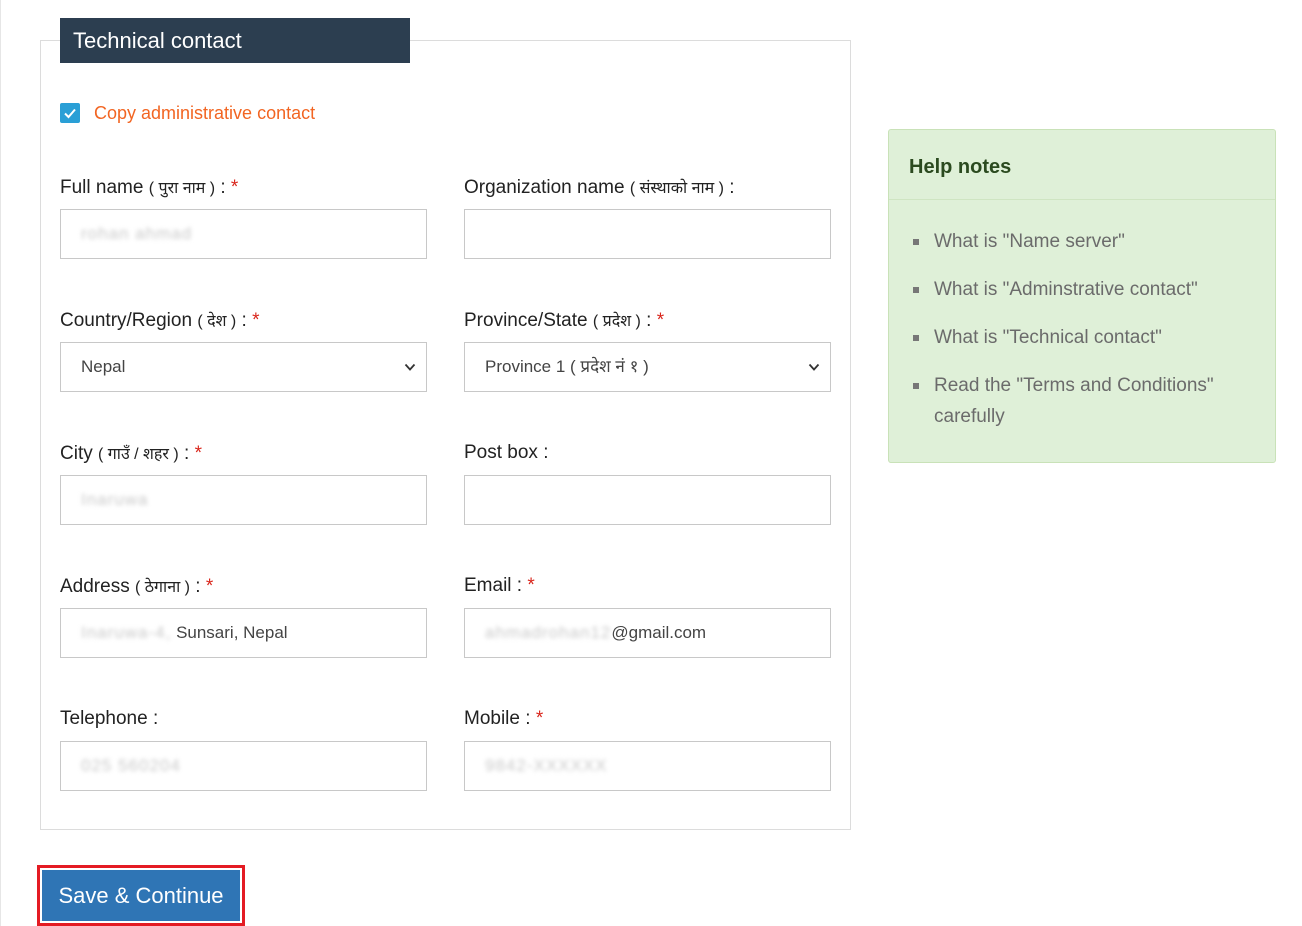 The height and width of the screenshot is (926, 1302). I want to click on section-title: Technical contact, so click(235, 40).